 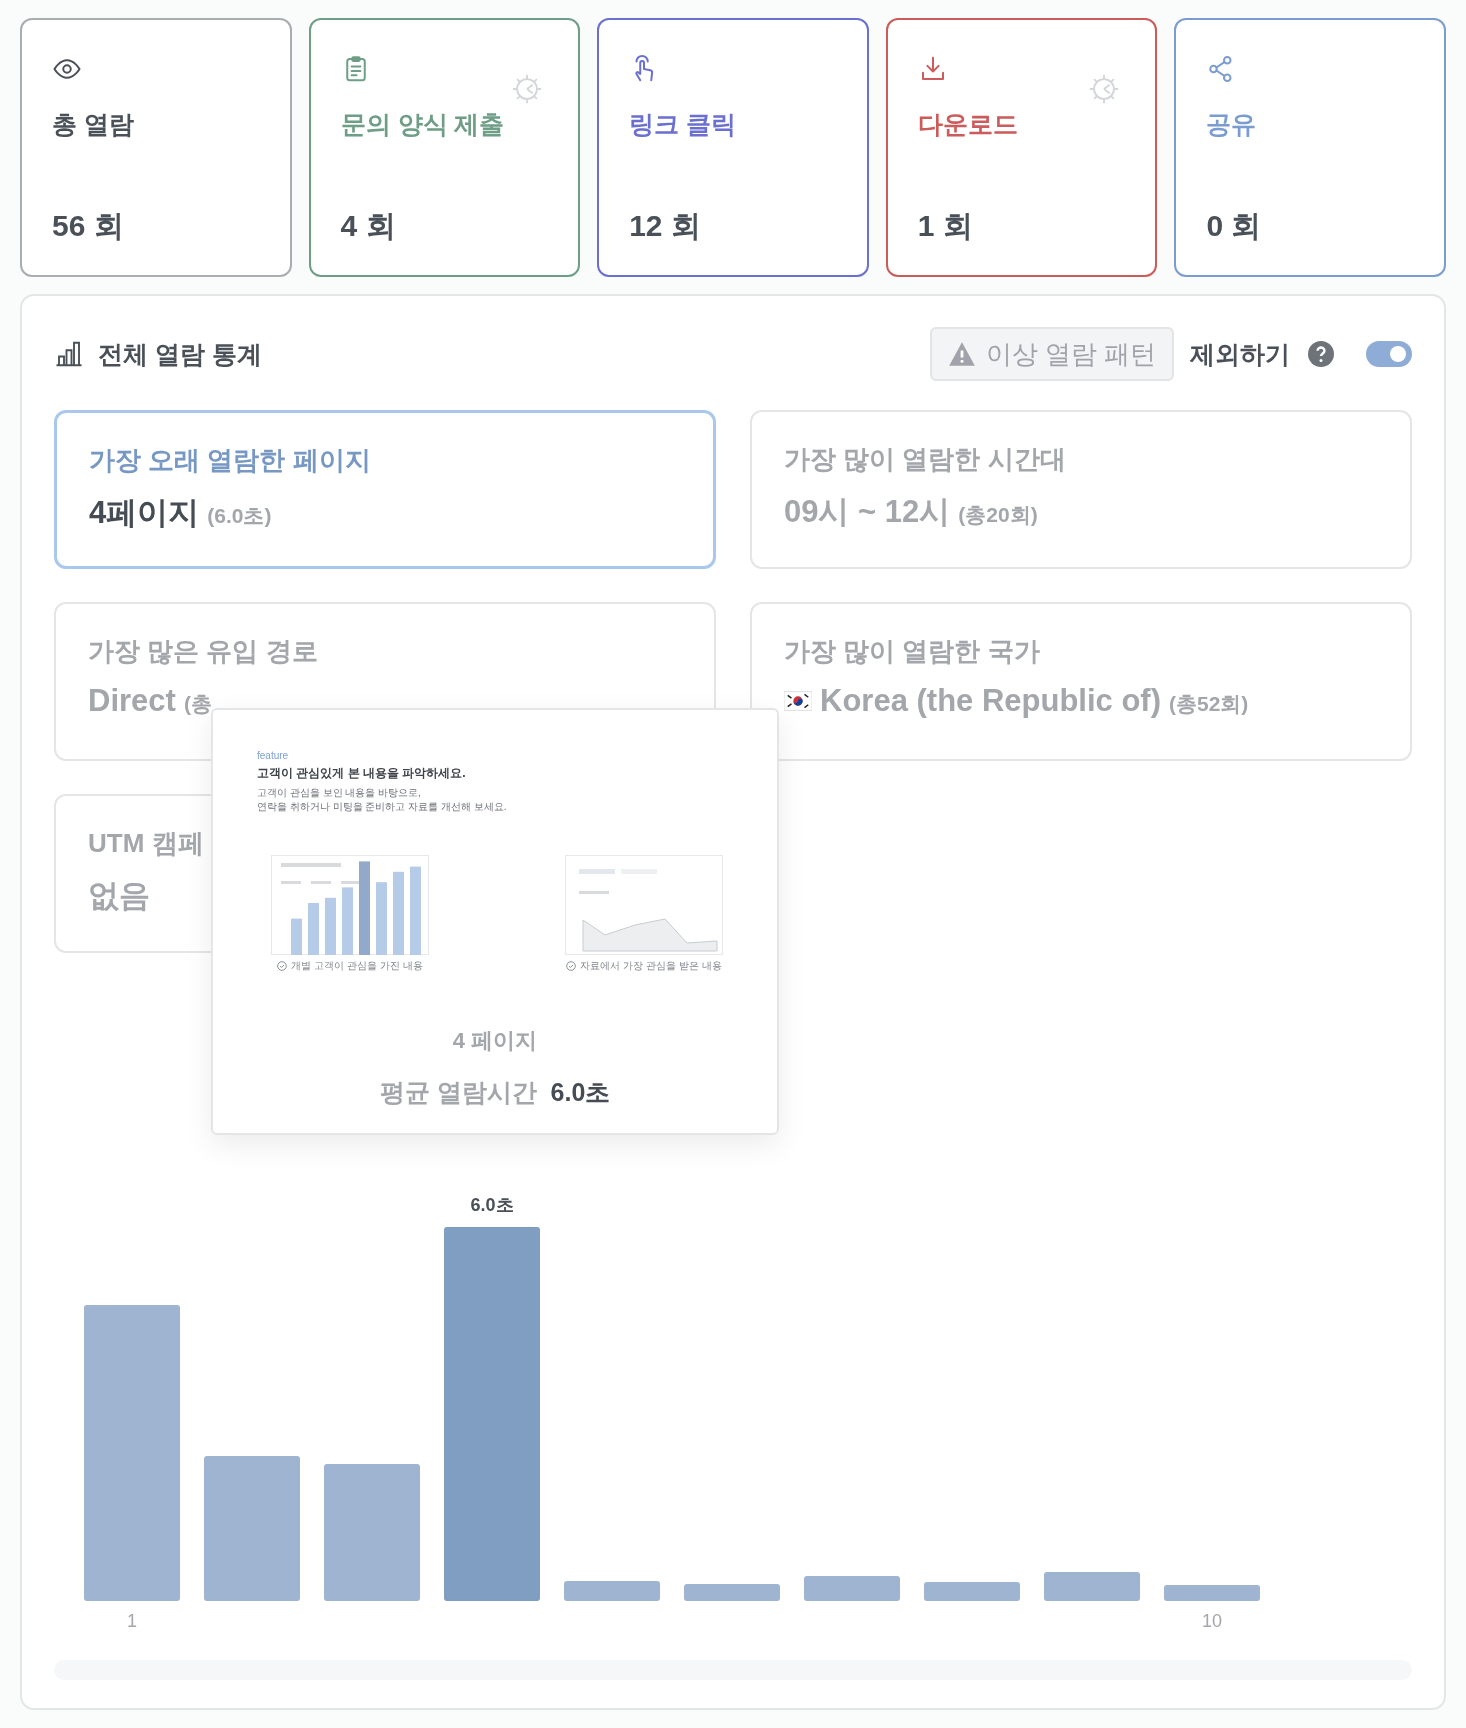 I want to click on help-icon, so click(x=1321, y=354).